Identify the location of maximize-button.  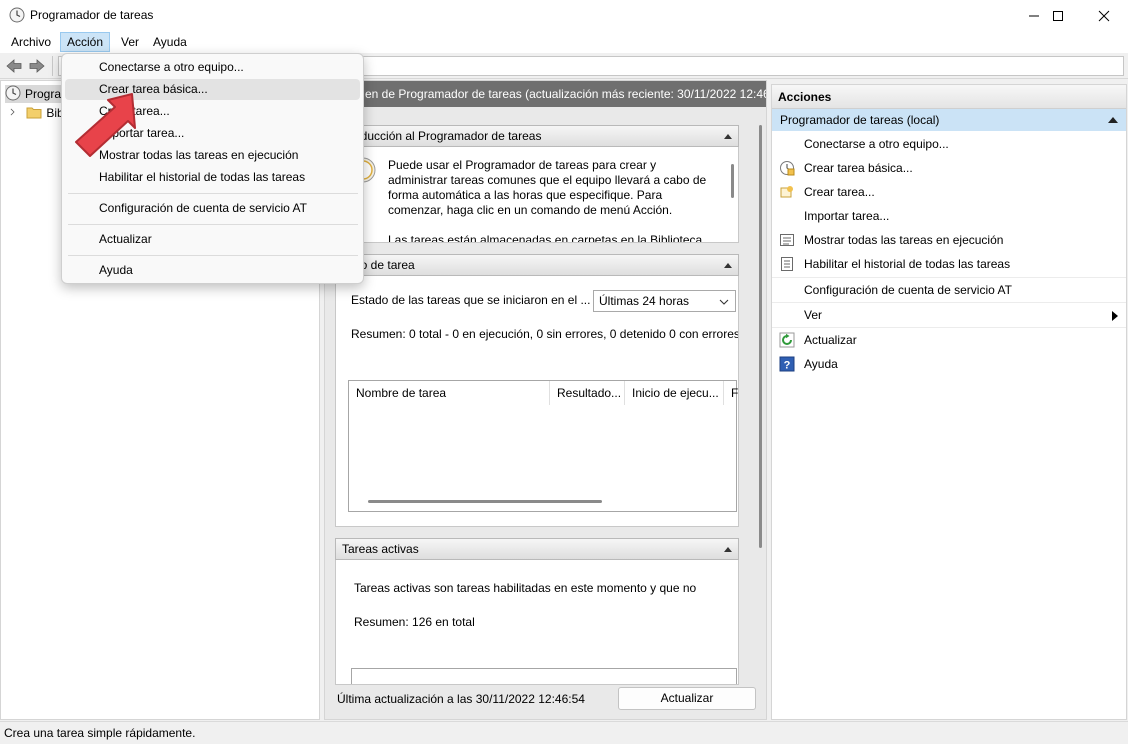
(1058, 15).